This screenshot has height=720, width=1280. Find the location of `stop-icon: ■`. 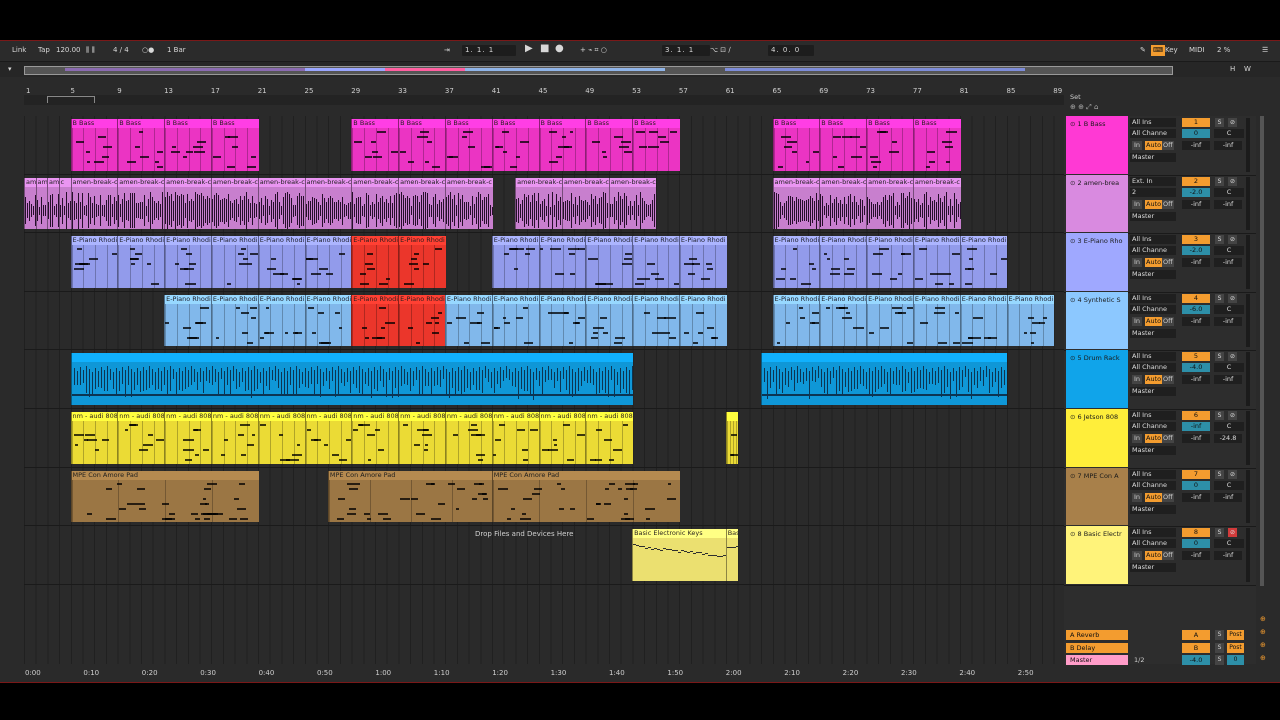

stop-icon: ■ is located at coordinates (544, 48).